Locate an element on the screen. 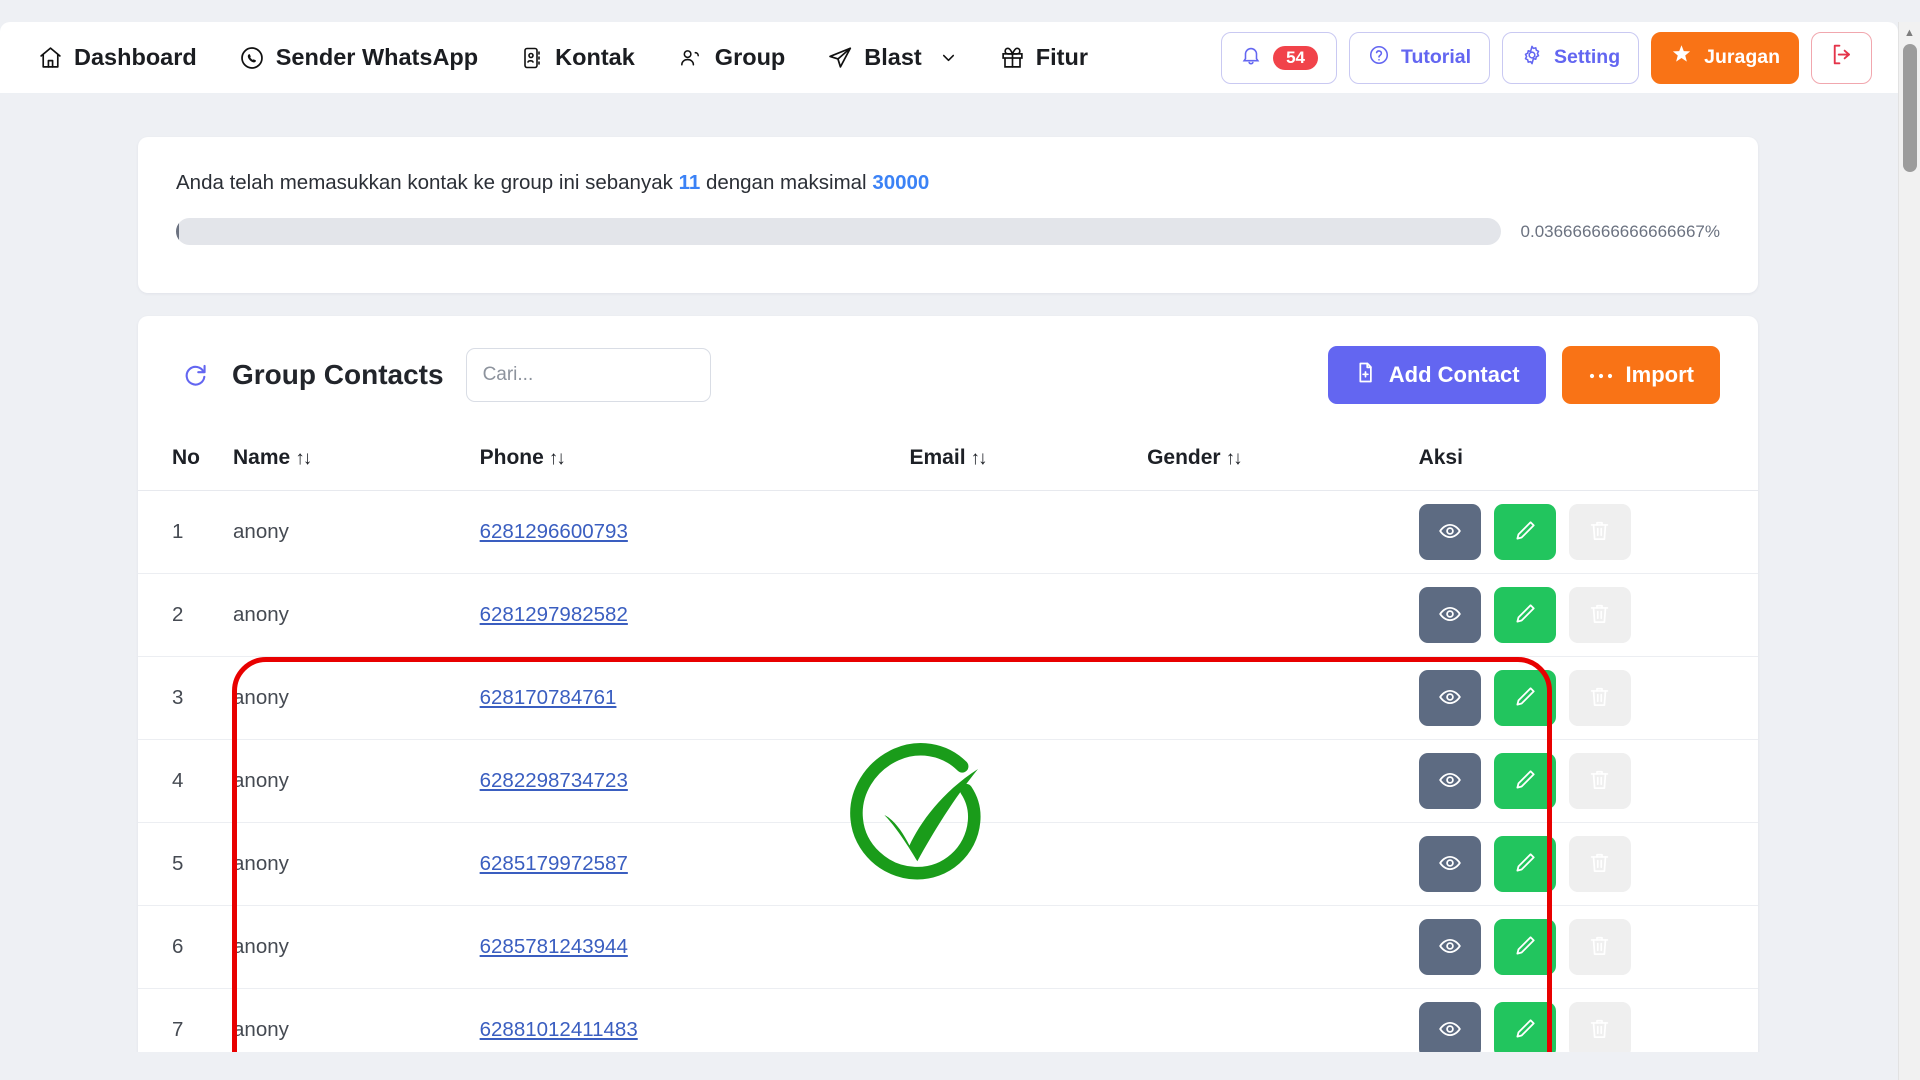  column-header-no: No is located at coordinates (186, 462).